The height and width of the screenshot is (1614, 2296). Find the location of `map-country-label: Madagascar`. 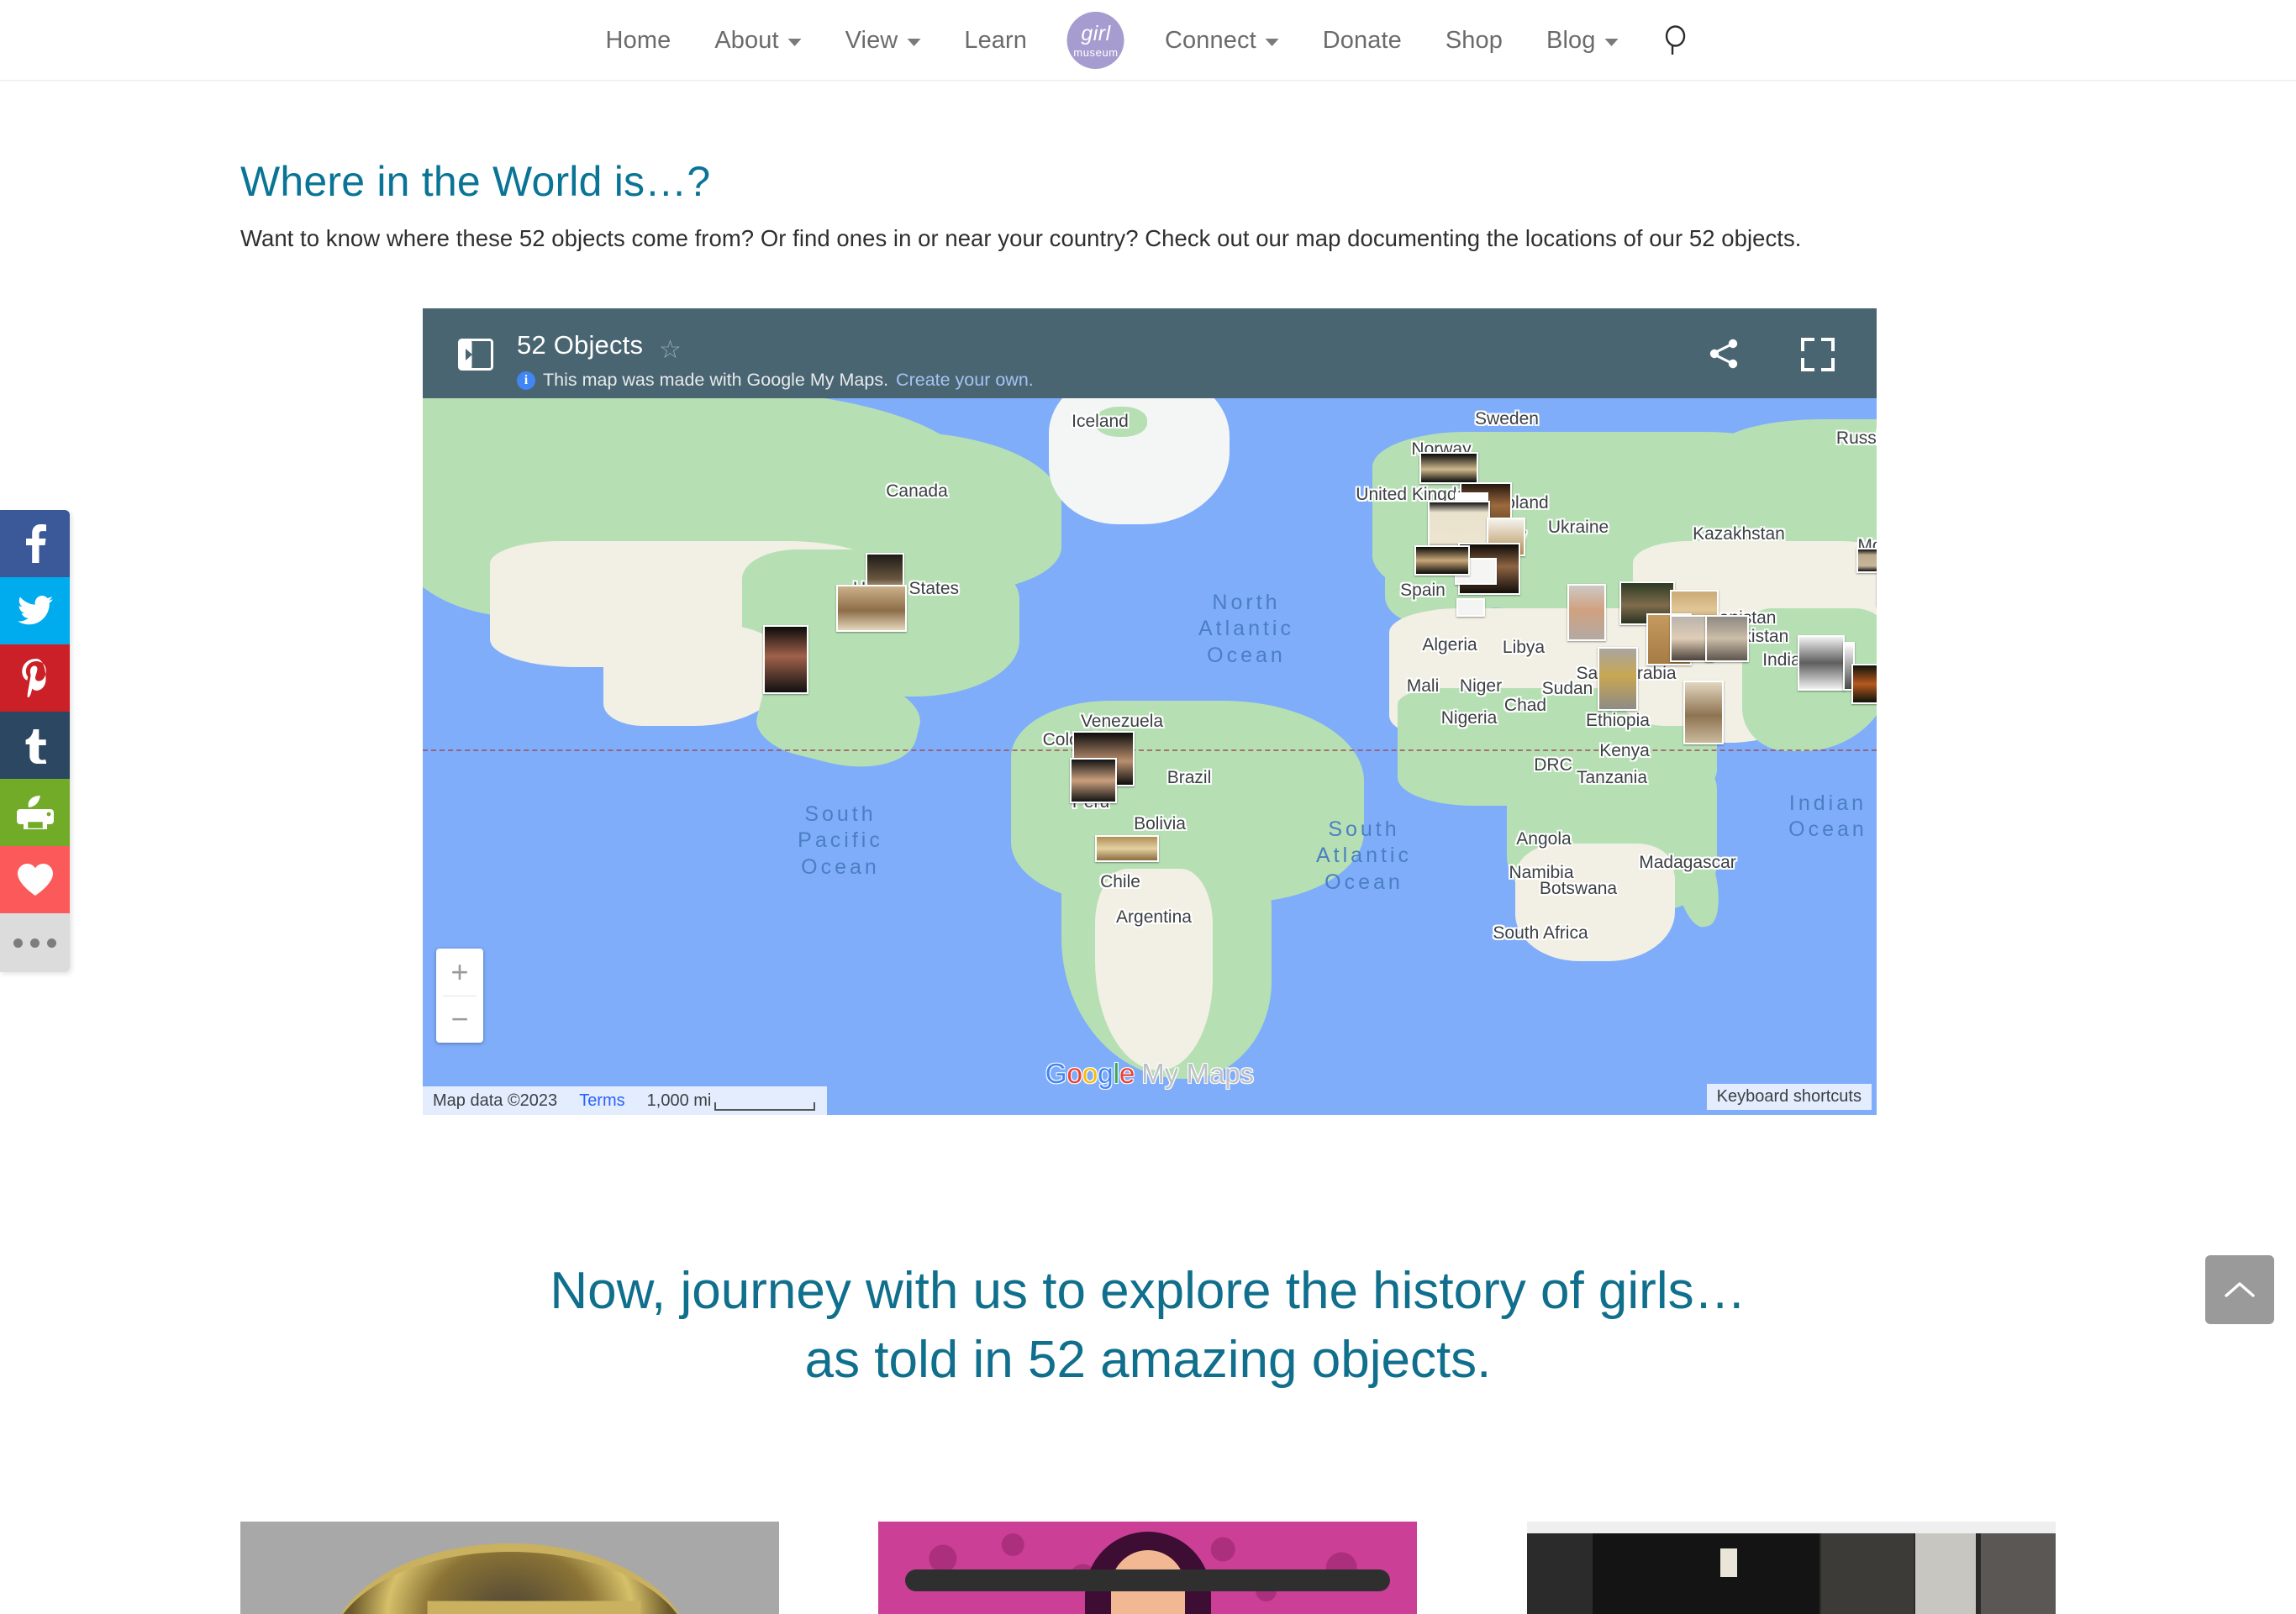

map-country-label: Madagascar is located at coordinates (1687, 862).